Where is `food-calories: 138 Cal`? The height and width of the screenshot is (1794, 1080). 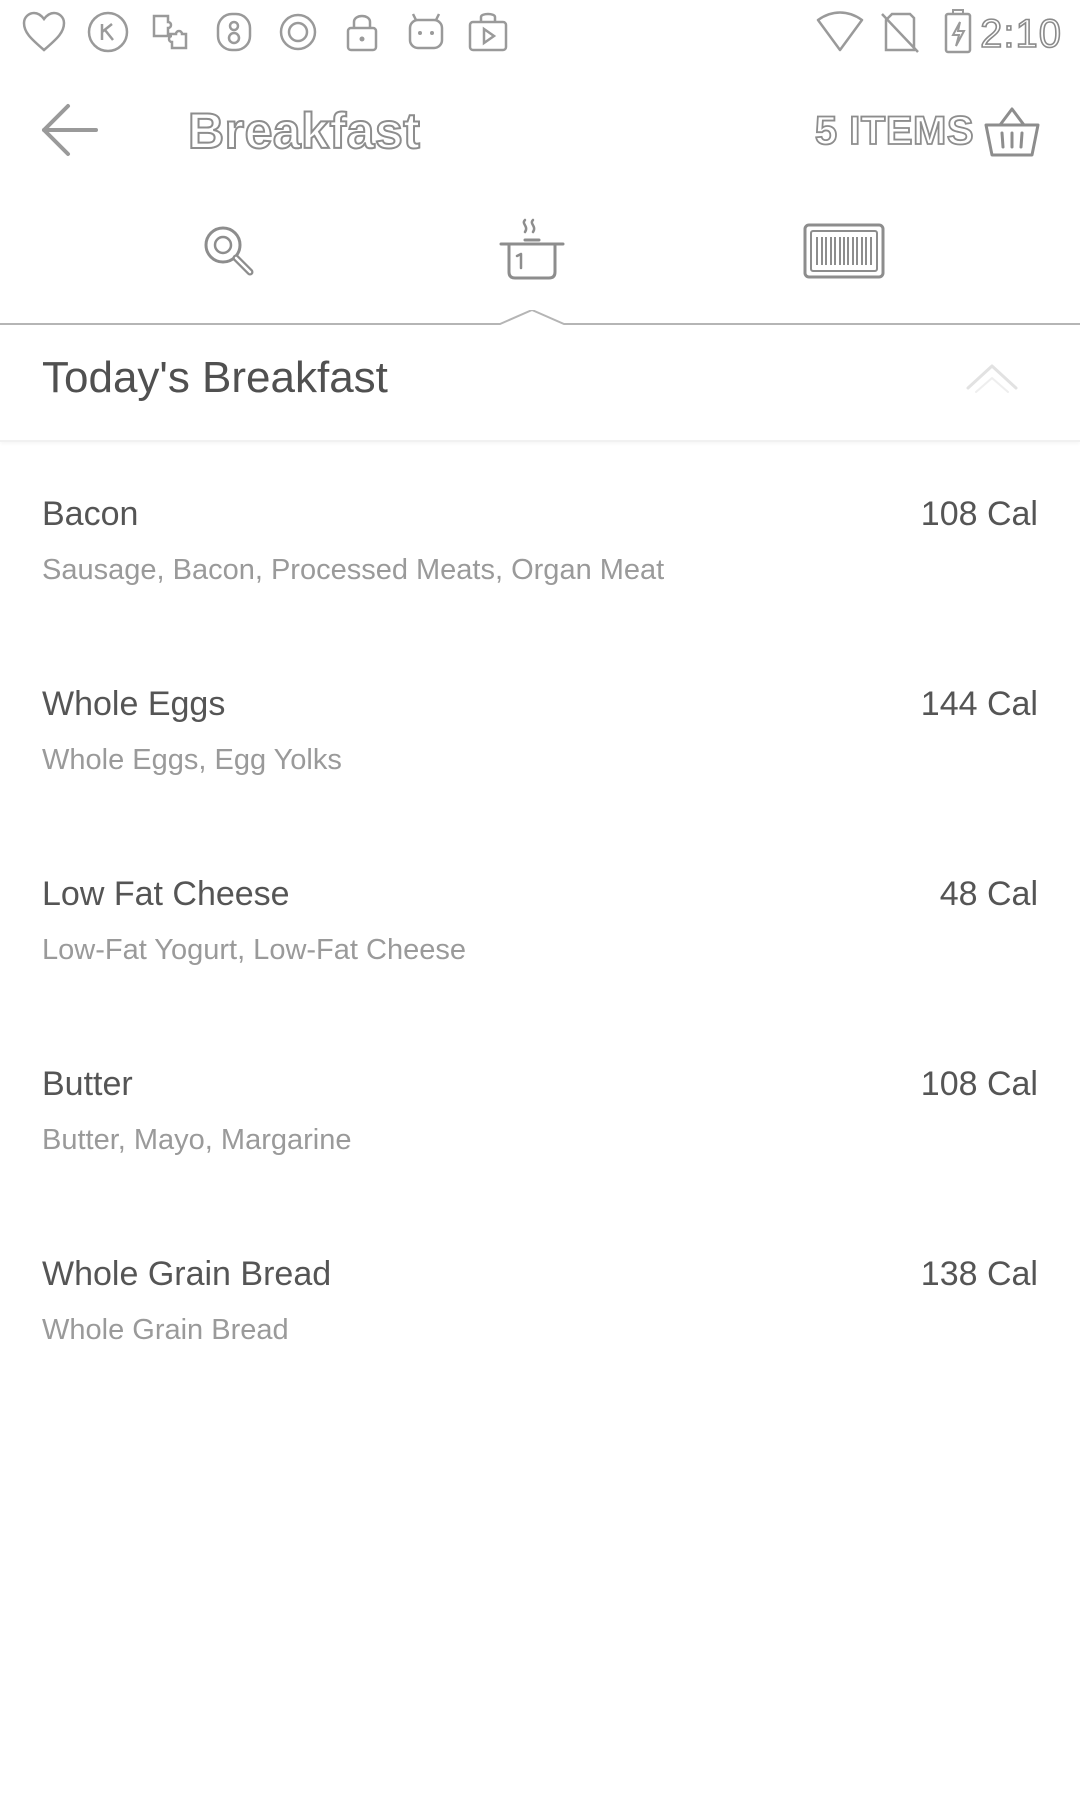 food-calories: 138 Cal is located at coordinates (979, 1274).